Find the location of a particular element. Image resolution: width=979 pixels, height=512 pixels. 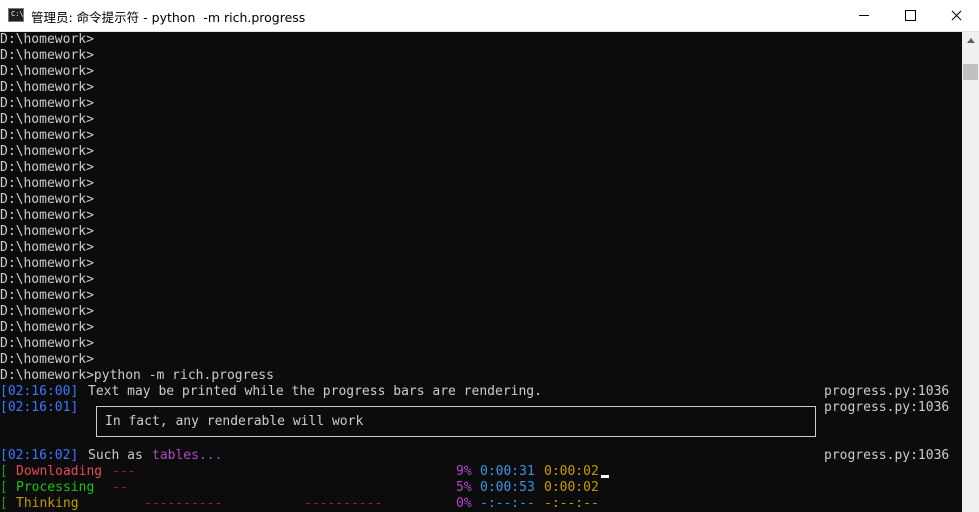

maximize-button is located at coordinates (910, 15).